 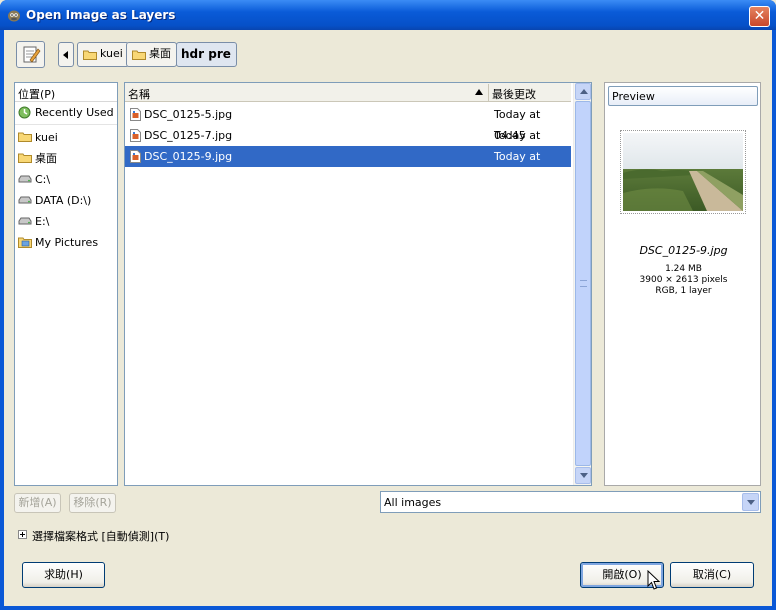 I want to click on edit-location-icon, so click(x=32, y=54).